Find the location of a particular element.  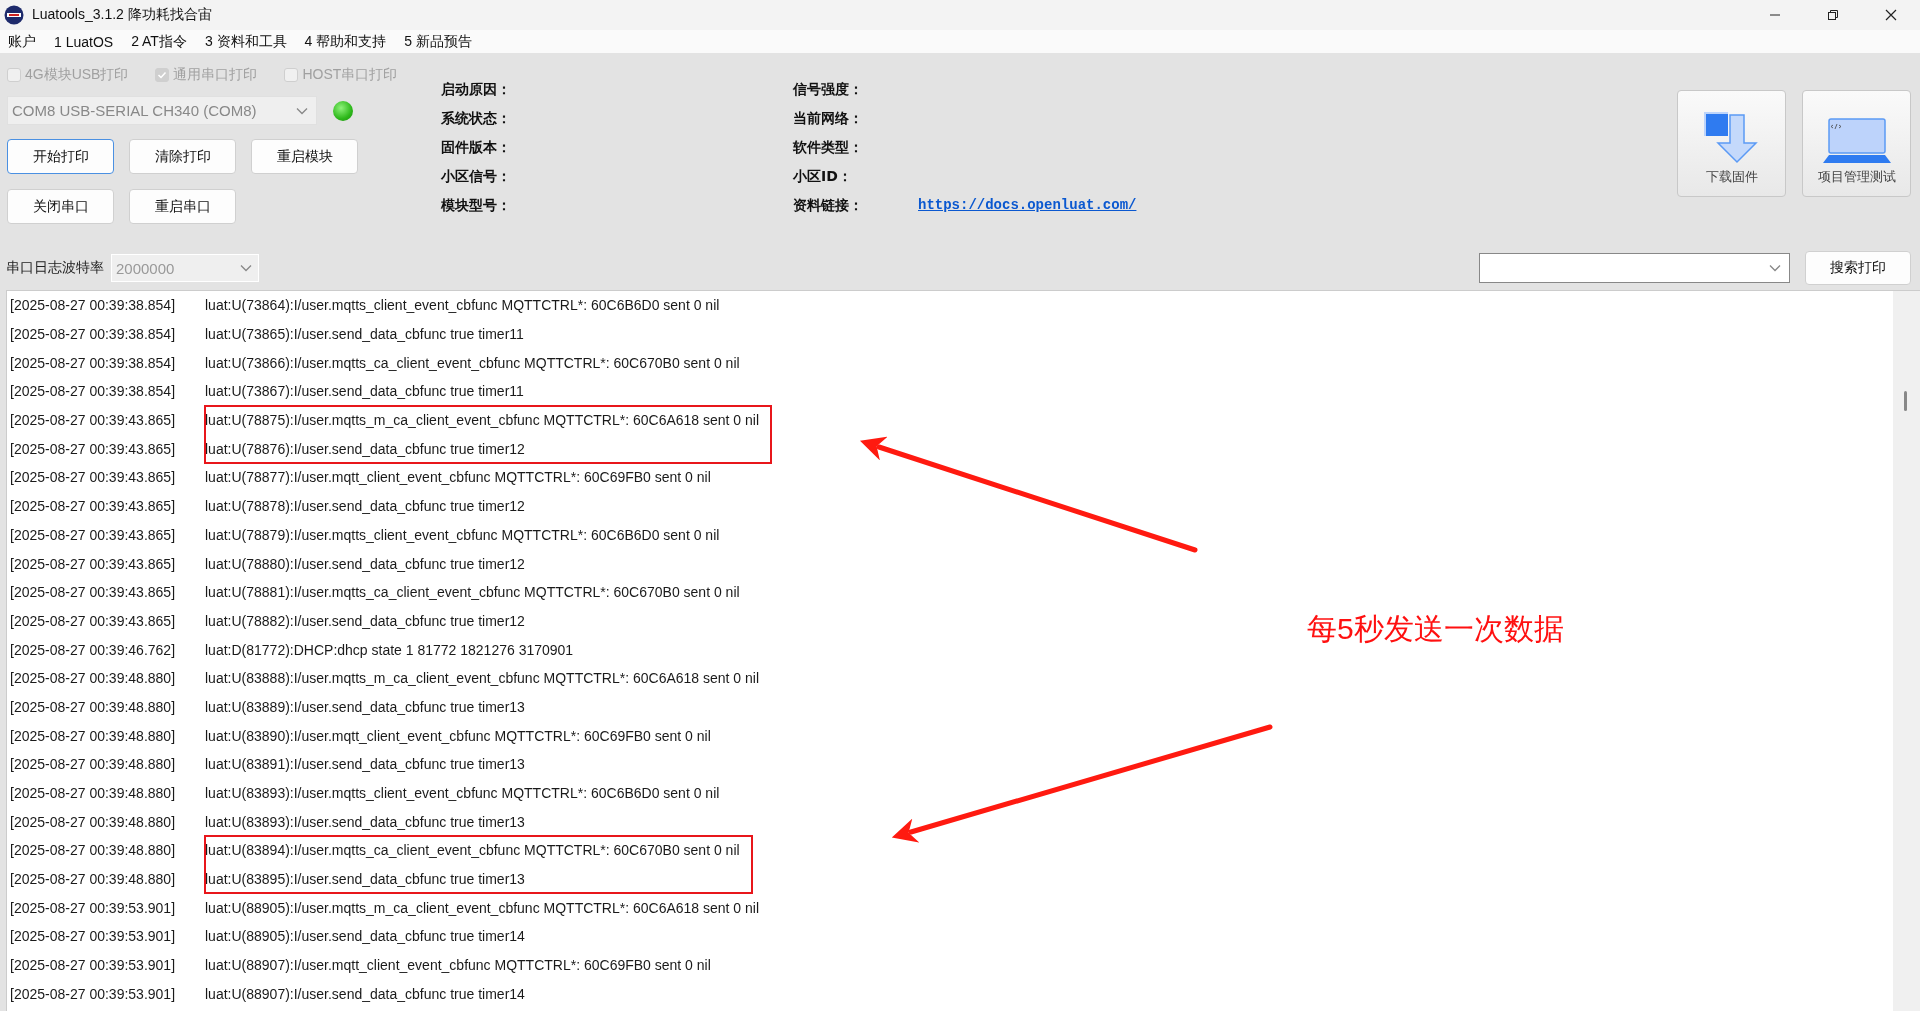

log-message: luat:D(81772):DHCP:dhcp state 1 81772 1821276 3170901 is located at coordinates (389, 649).